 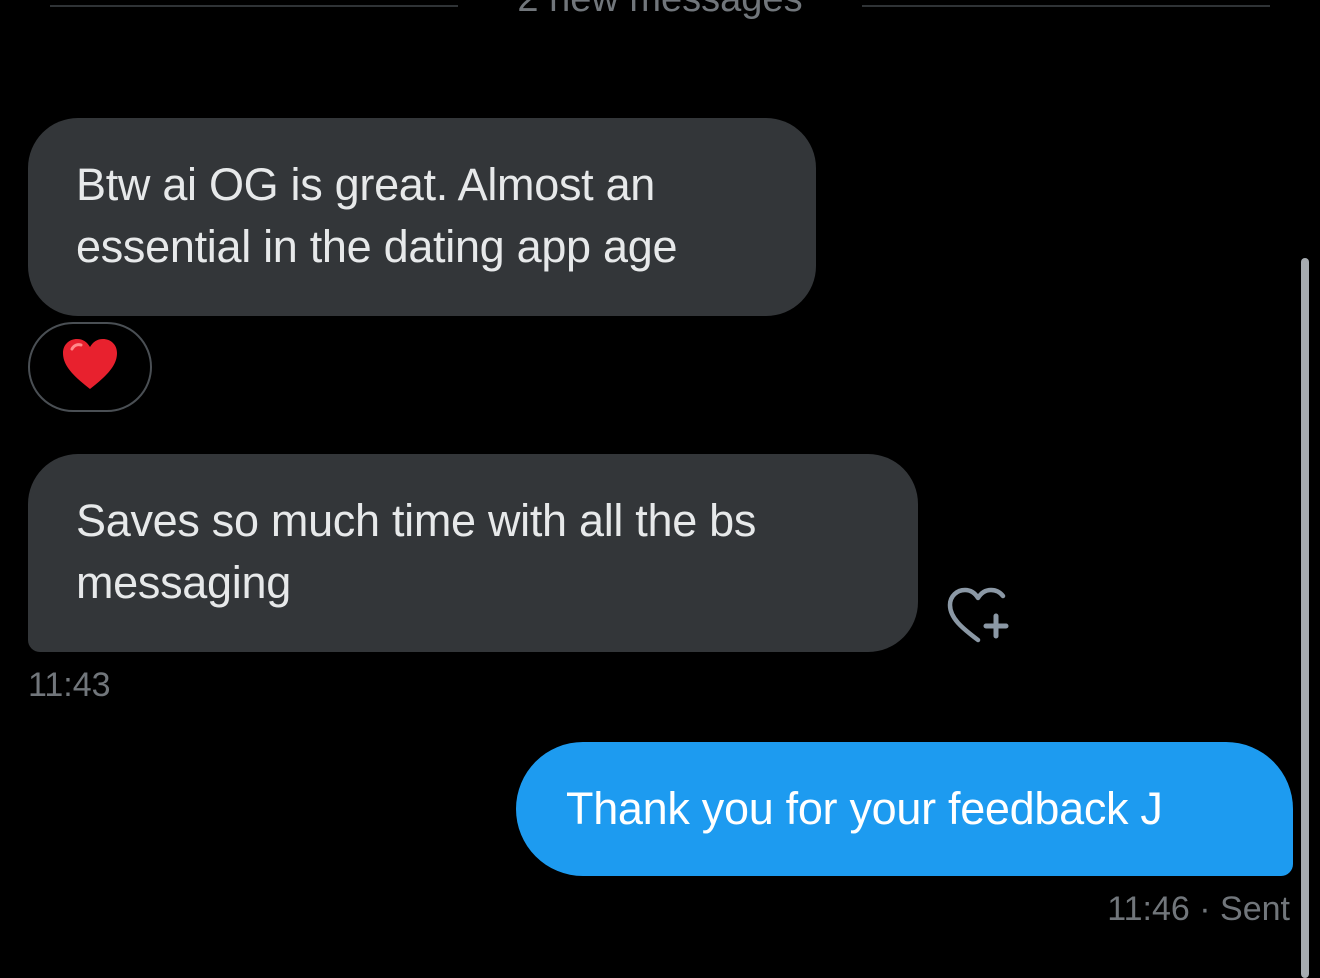 What do you see at coordinates (864, 808) in the screenshot?
I see `message-text: Thank you for your feedback J` at bounding box center [864, 808].